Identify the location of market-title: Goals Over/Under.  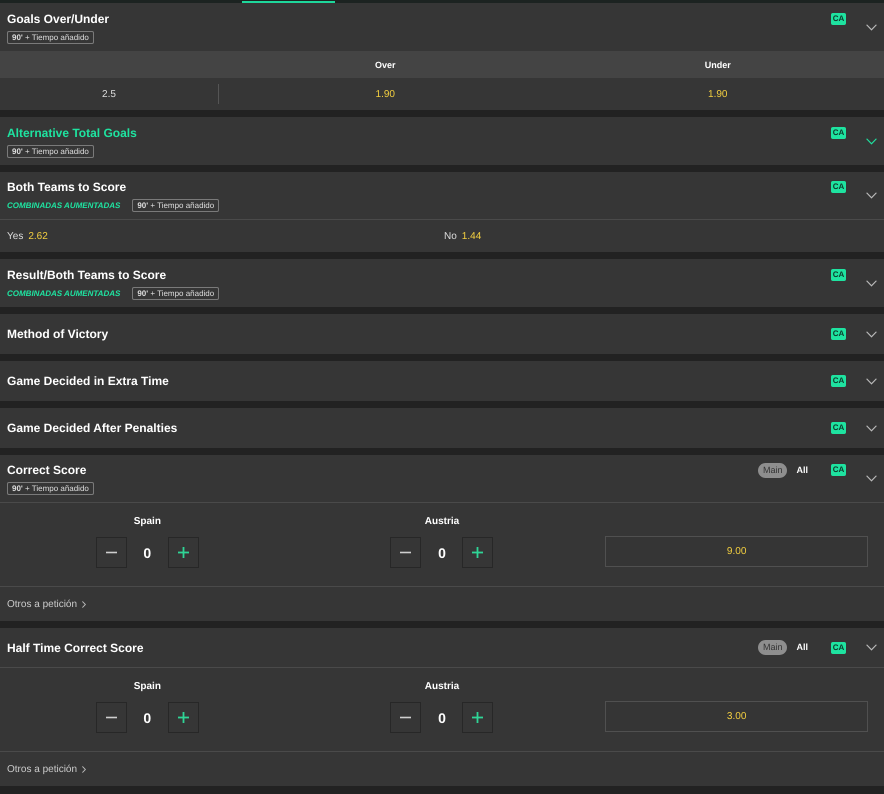
(58, 18).